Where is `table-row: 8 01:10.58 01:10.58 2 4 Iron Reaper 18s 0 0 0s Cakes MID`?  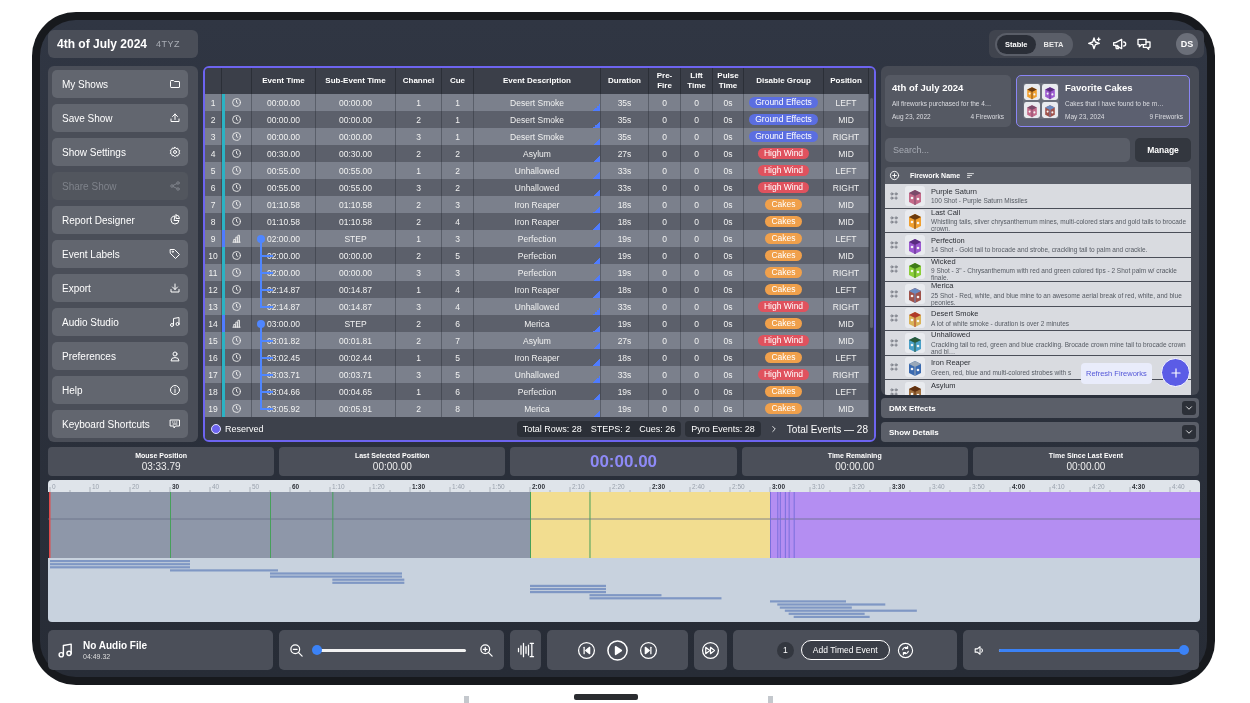 table-row: 8 01:10.58 01:10.58 2 4 Iron Reaper 18s 0 0 0s Cakes MID is located at coordinates (537, 221).